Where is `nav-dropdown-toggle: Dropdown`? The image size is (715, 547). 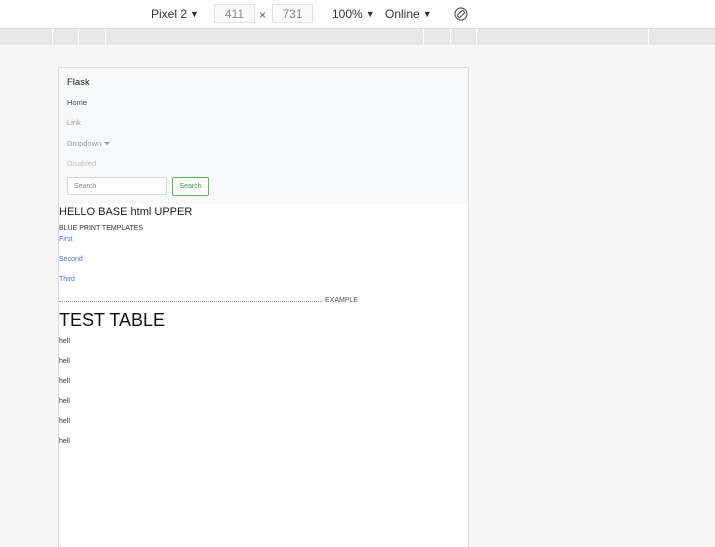 nav-dropdown-toggle: Dropdown is located at coordinates (89, 143).